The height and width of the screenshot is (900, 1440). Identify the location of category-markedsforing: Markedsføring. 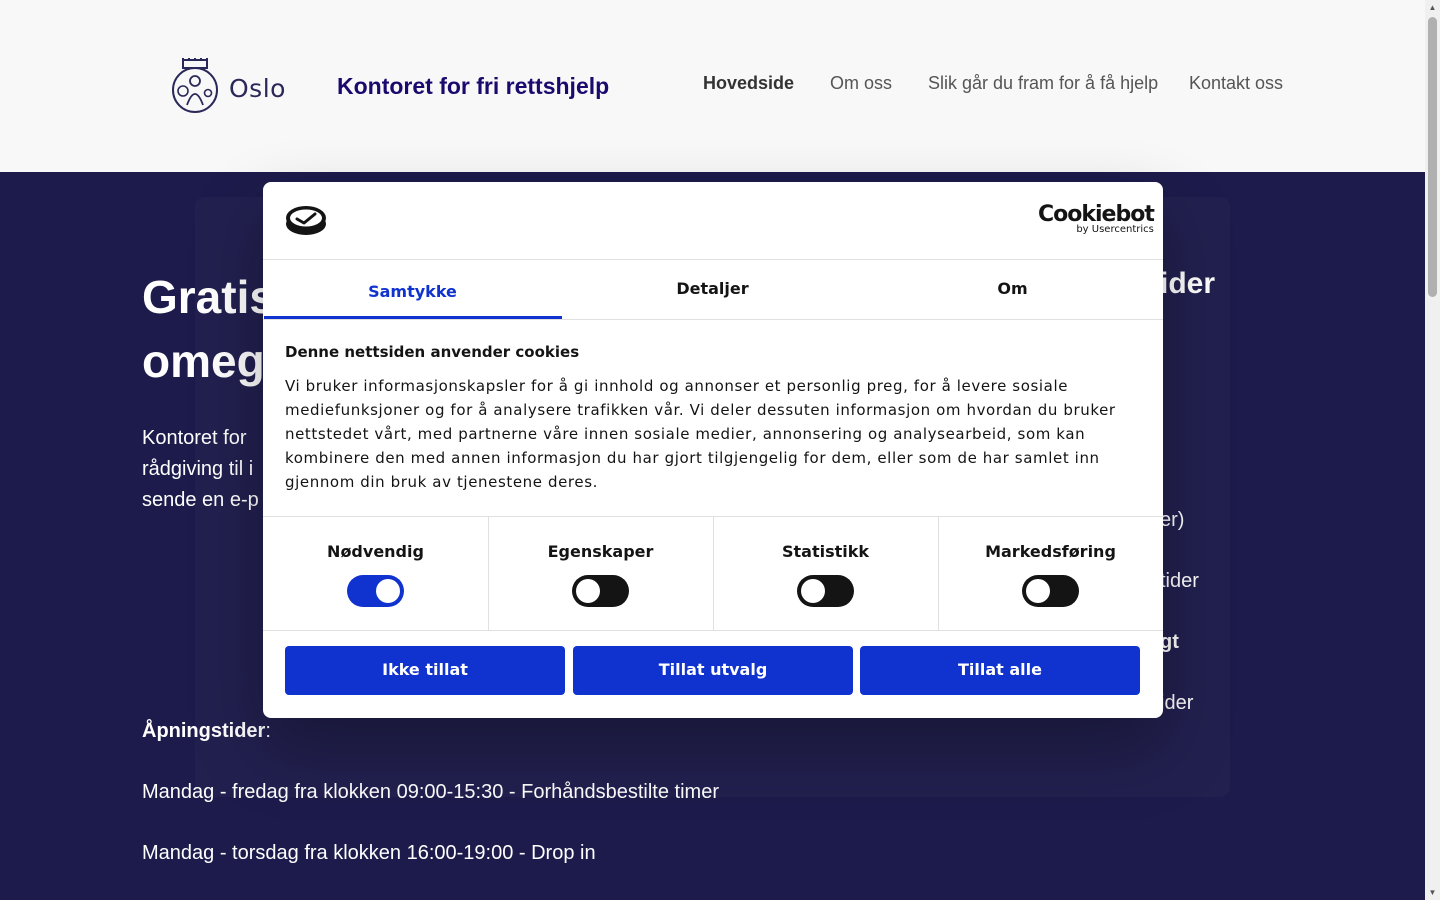
(1050, 573).